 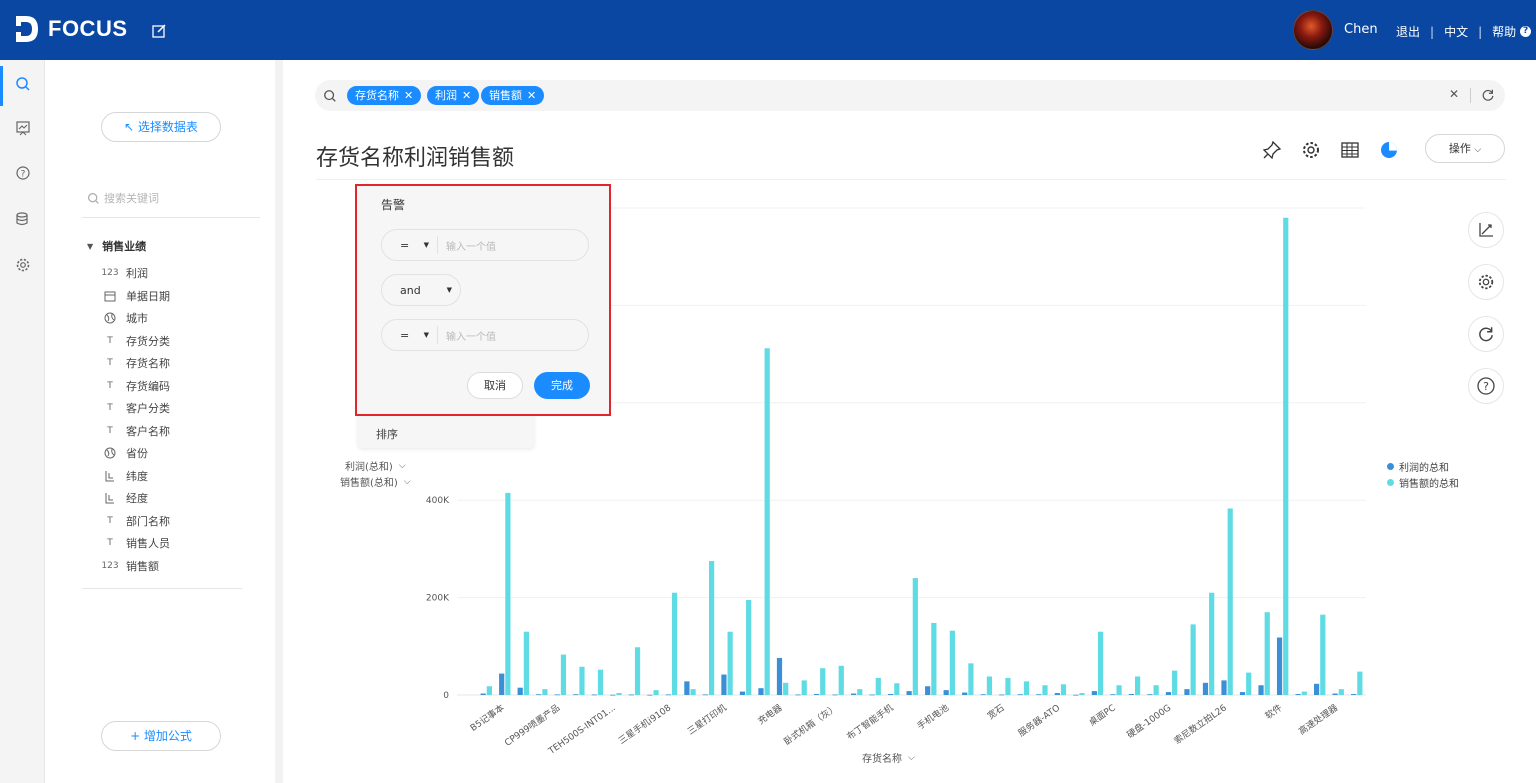 I want to click on field-item: T 存货名称, so click(x=136, y=363).